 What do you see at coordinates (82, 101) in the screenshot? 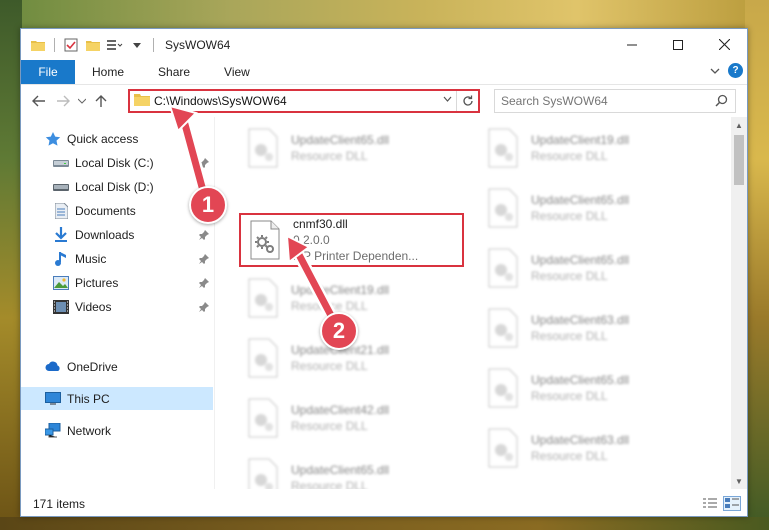
I see `recent-locations-button` at bounding box center [82, 101].